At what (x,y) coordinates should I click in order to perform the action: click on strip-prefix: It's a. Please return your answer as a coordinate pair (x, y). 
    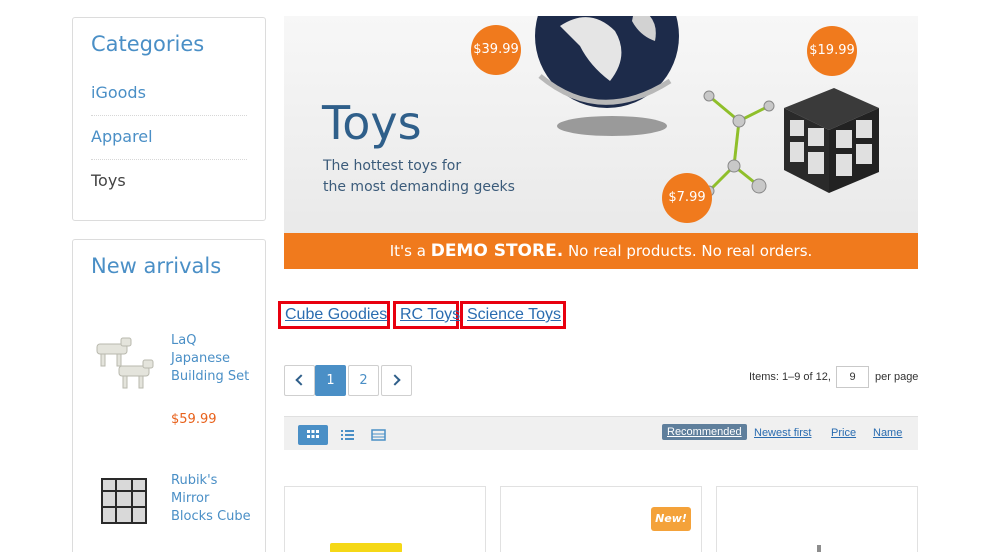
    Looking at the image, I should click on (407, 251).